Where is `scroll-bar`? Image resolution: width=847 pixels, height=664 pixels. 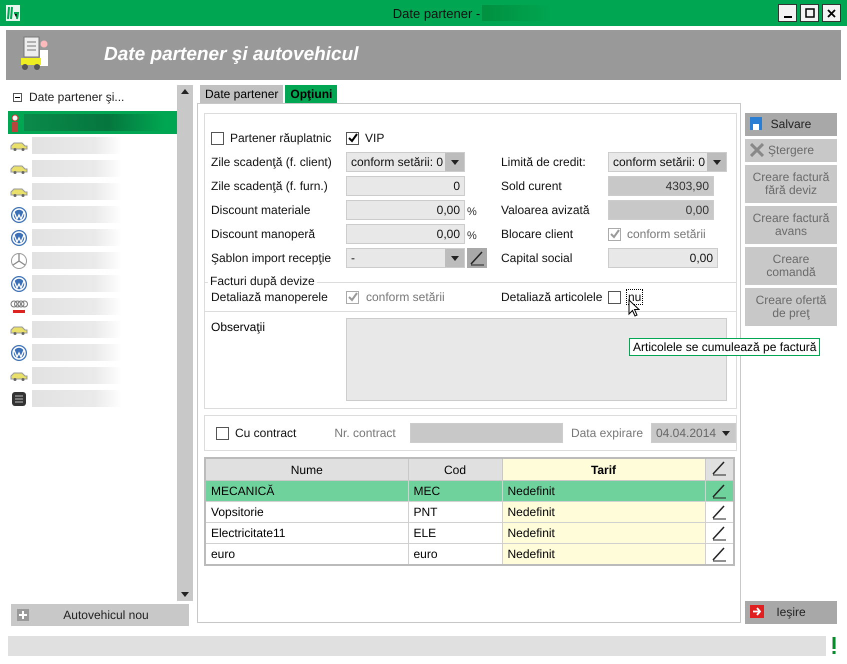
scroll-bar is located at coordinates (185, 343).